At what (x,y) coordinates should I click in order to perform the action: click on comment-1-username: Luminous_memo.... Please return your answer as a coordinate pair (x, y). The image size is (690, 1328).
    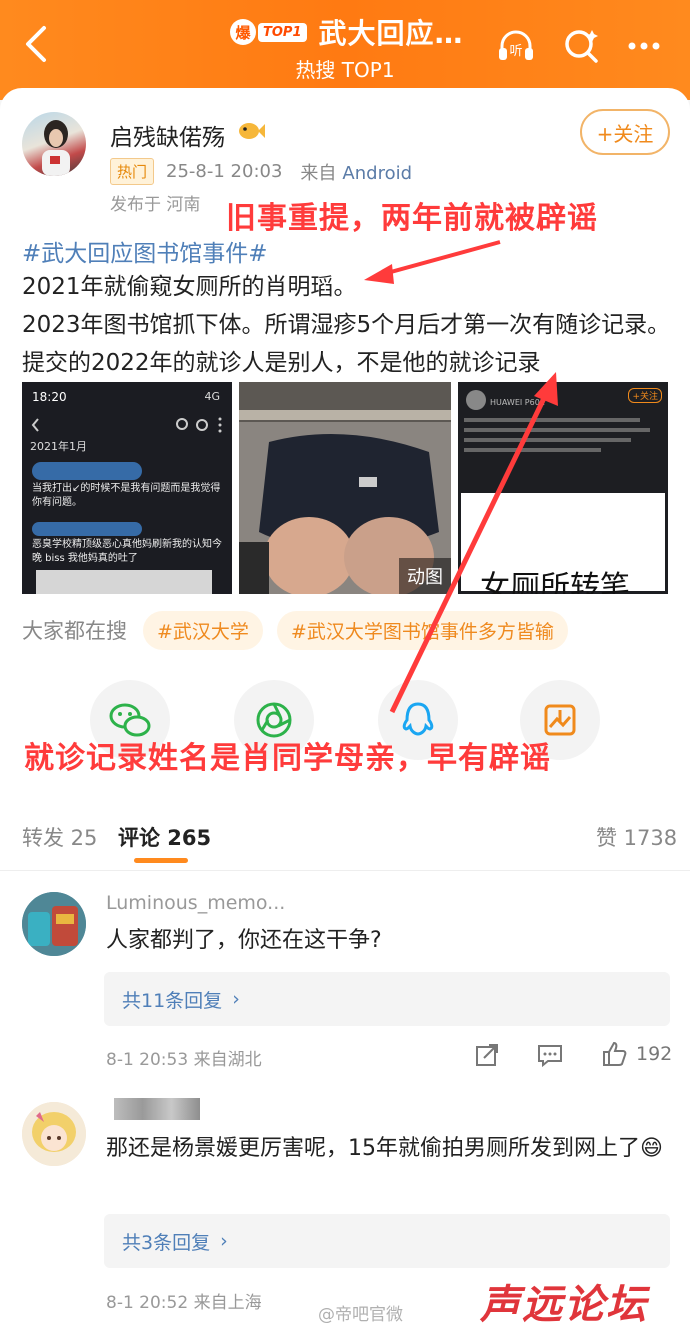
    Looking at the image, I should click on (195, 903).